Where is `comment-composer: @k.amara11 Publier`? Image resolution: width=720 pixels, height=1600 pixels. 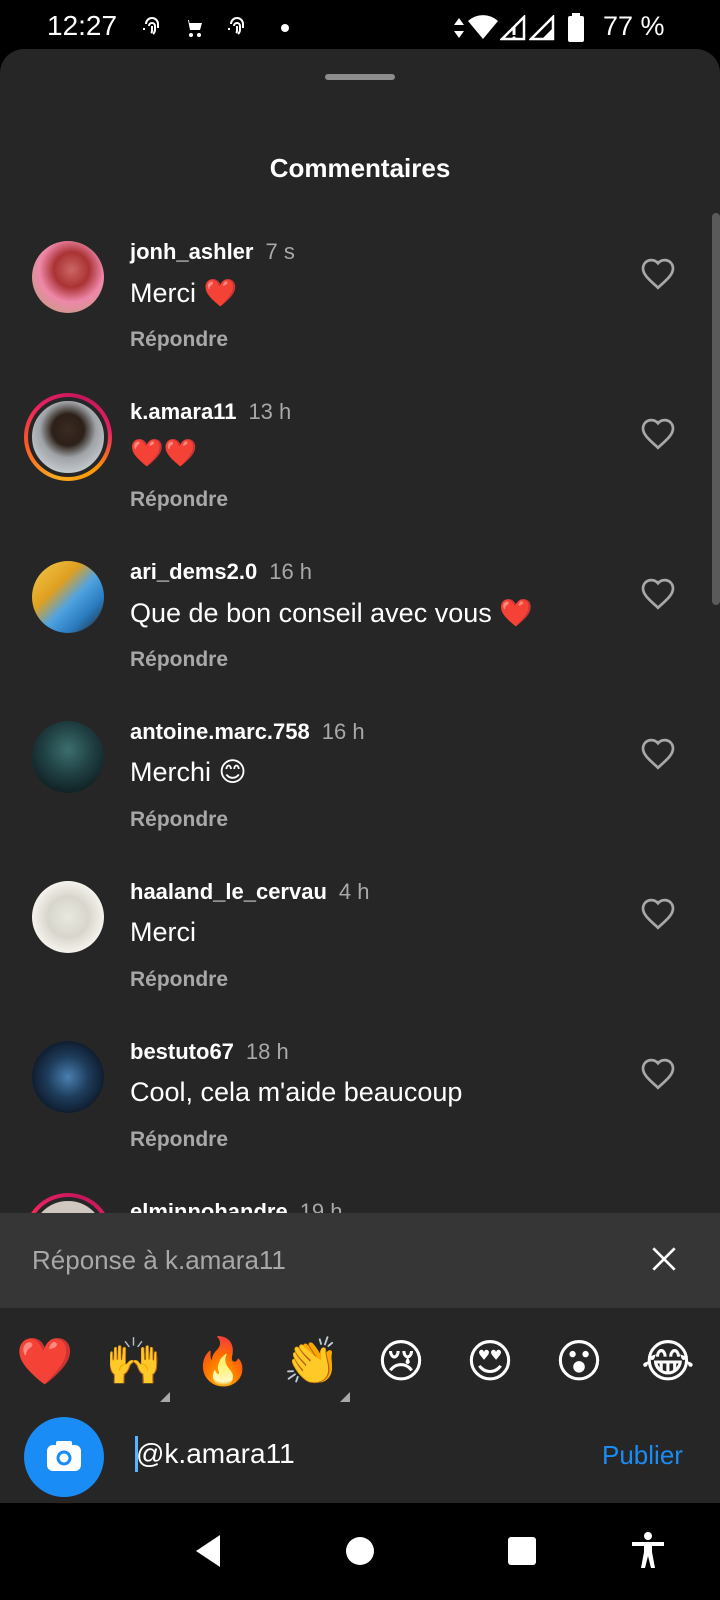 comment-composer: @k.amara11 Publier is located at coordinates (360, 1455).